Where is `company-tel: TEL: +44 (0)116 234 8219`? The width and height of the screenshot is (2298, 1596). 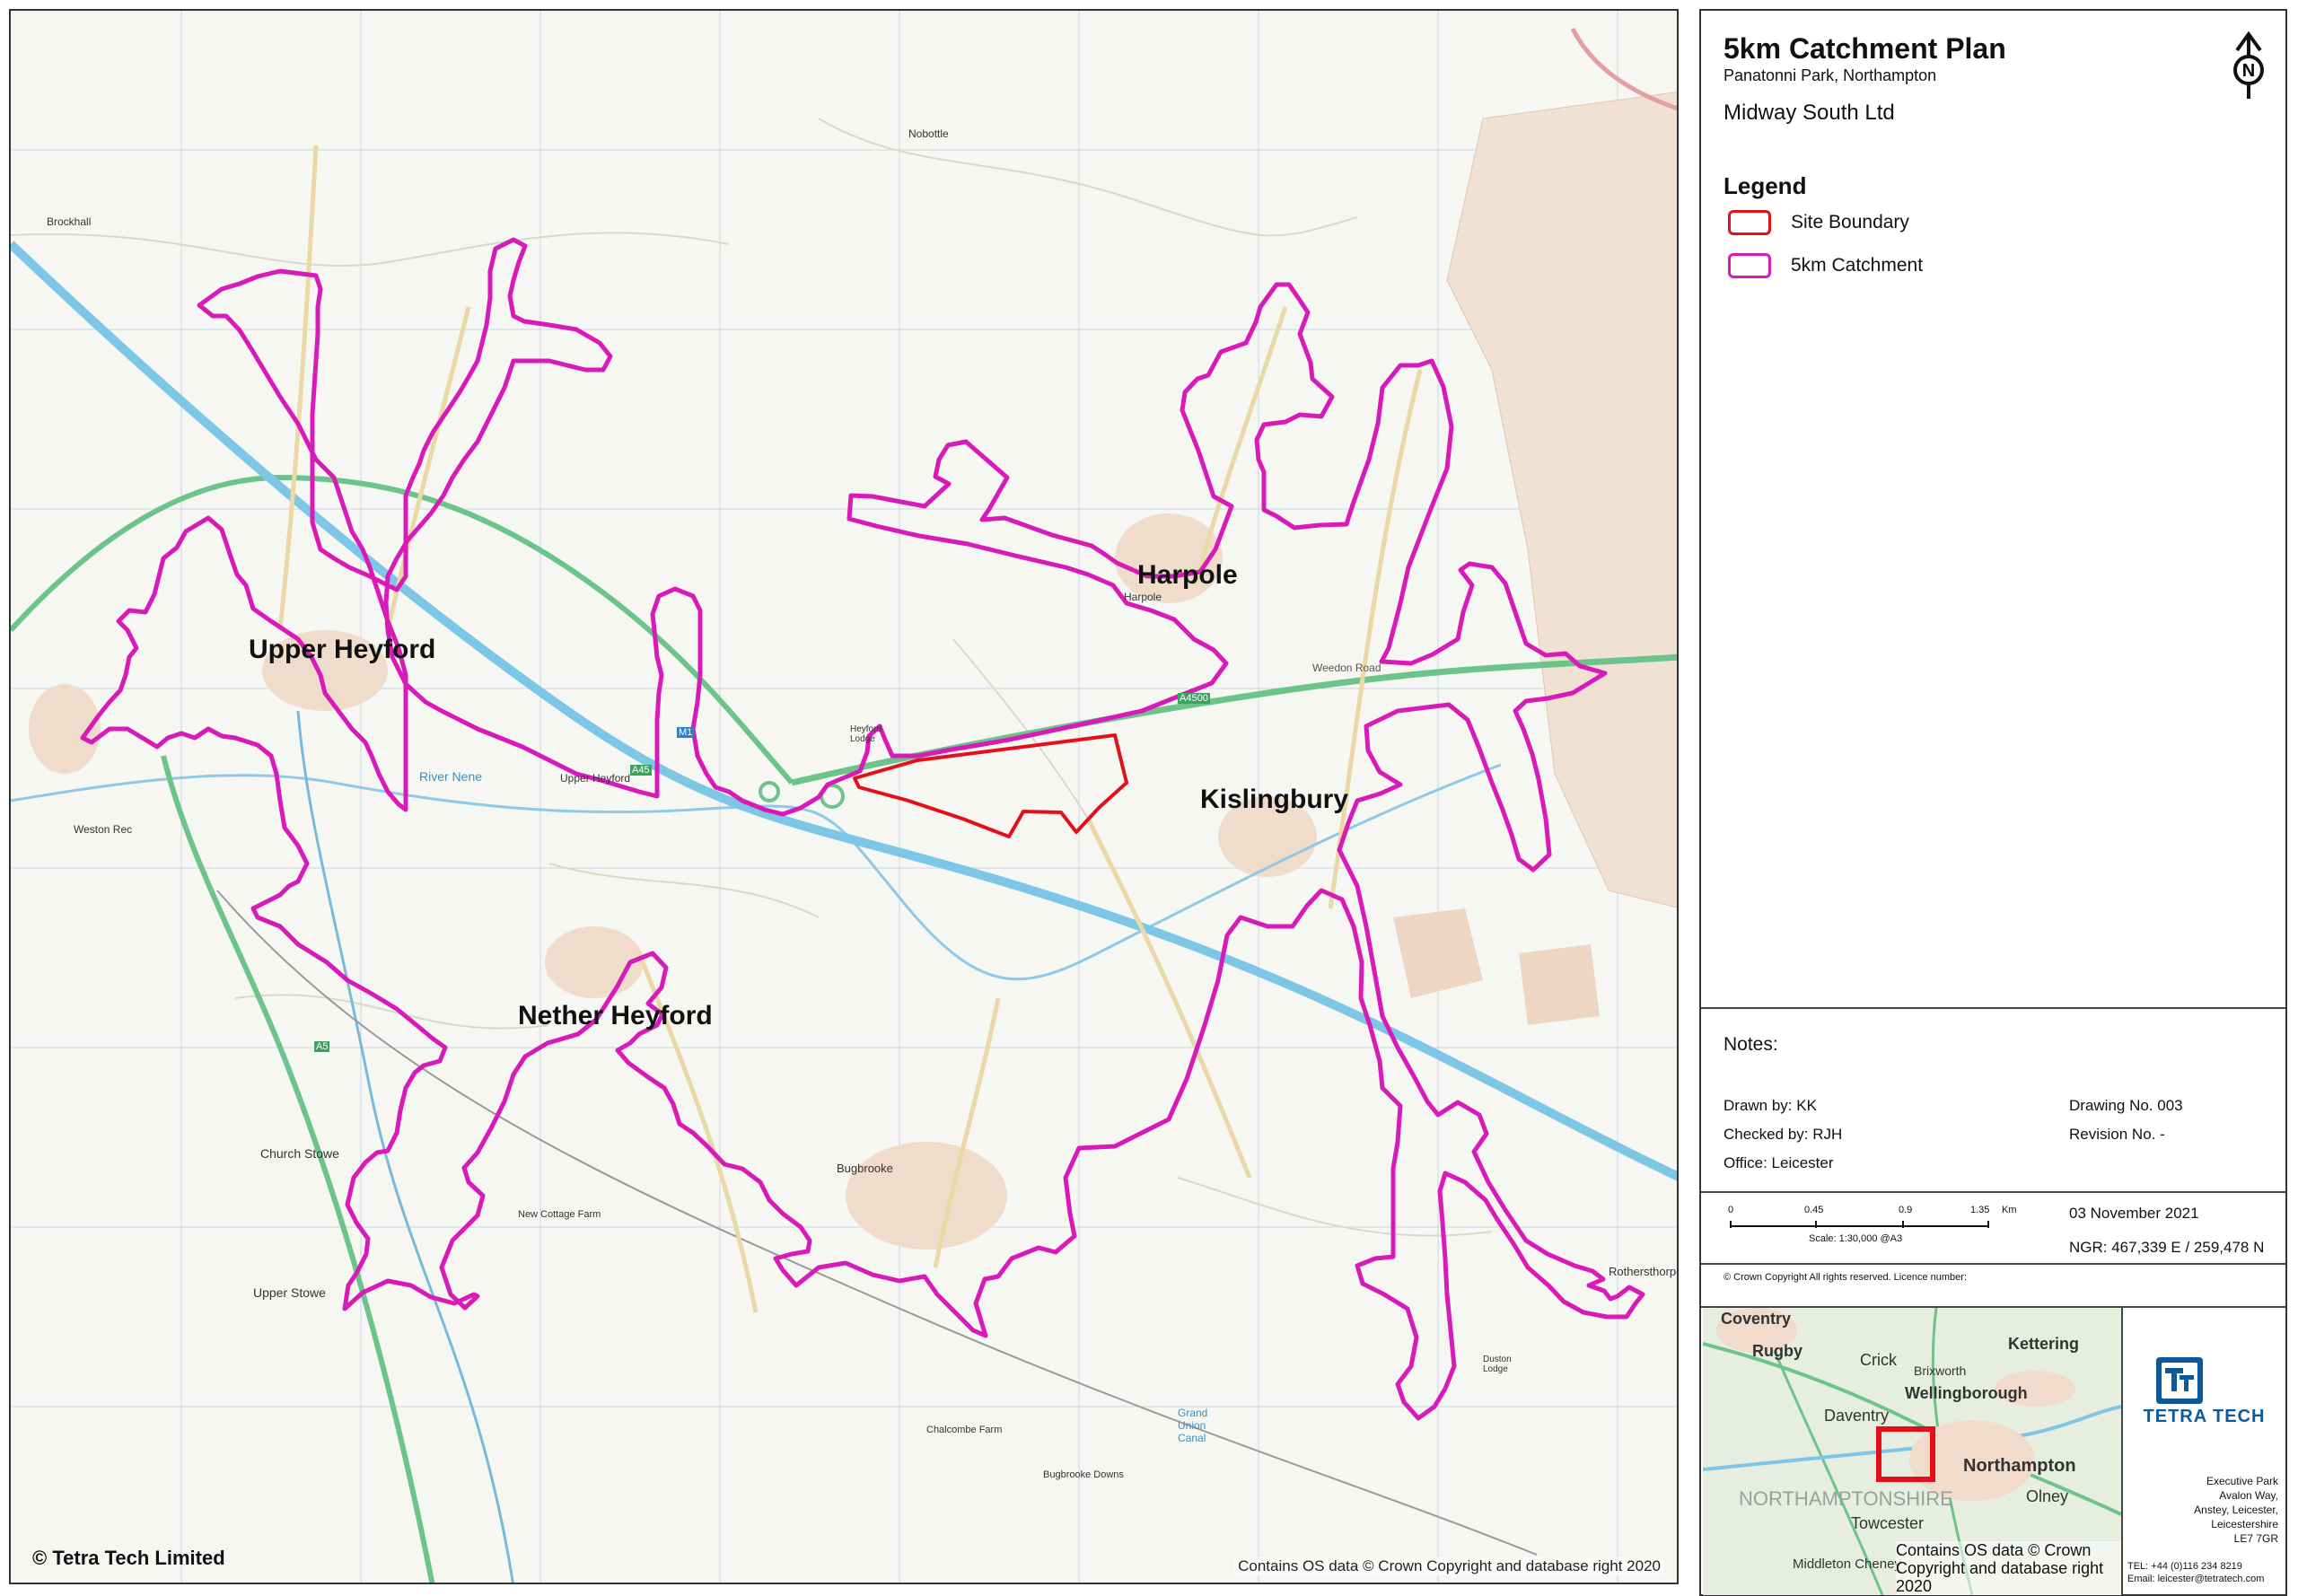
company-tel: TEL: +44 (0)116 234 8219 is located at coordinates (2184, 1566).